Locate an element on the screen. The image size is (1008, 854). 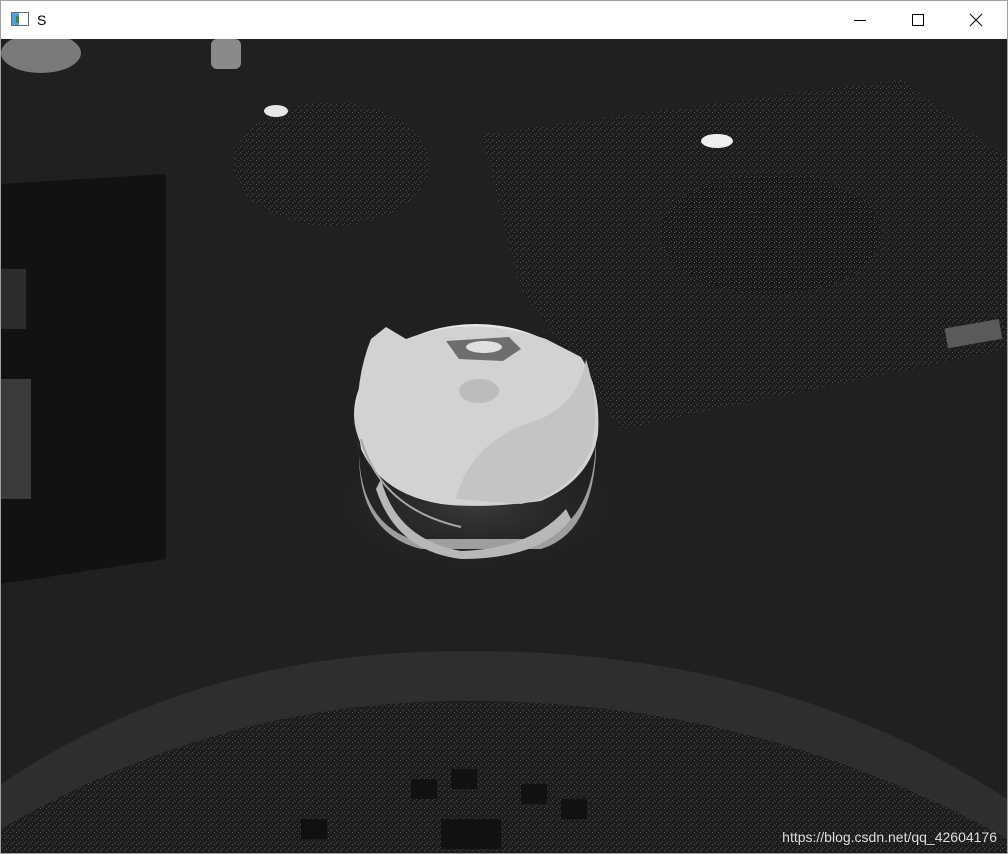
close-icon is located at coordinates (976, 20).